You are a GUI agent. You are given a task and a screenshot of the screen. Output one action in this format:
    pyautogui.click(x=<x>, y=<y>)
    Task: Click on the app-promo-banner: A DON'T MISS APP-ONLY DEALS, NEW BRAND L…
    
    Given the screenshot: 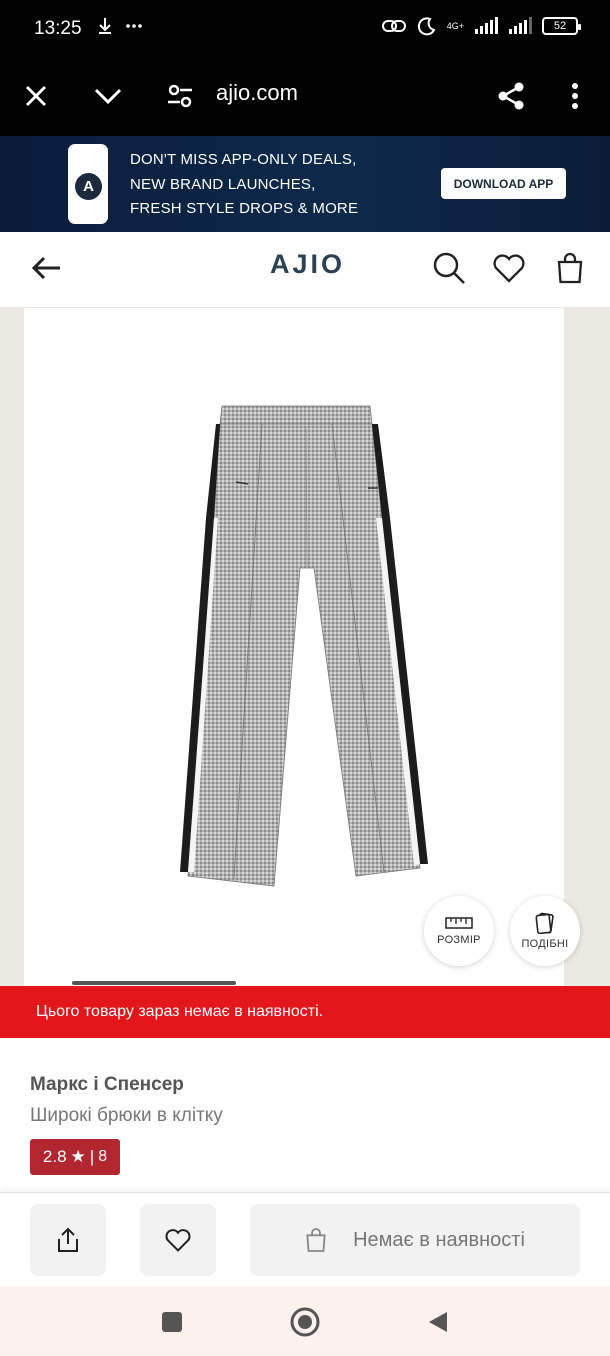 What is the action you would take?
    pyautogui.click(x=305, y=184)
    